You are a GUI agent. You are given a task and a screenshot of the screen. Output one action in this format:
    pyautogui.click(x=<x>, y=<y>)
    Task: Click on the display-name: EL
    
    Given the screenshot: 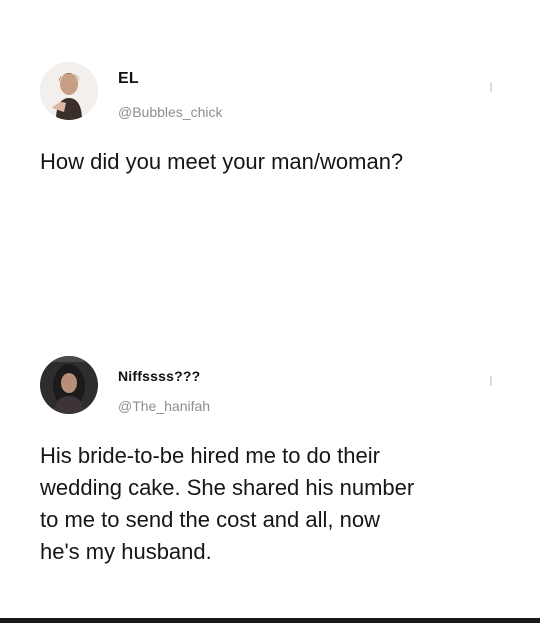 What is the action you would take?
    pyautogui.click(x=128, y=79)
    